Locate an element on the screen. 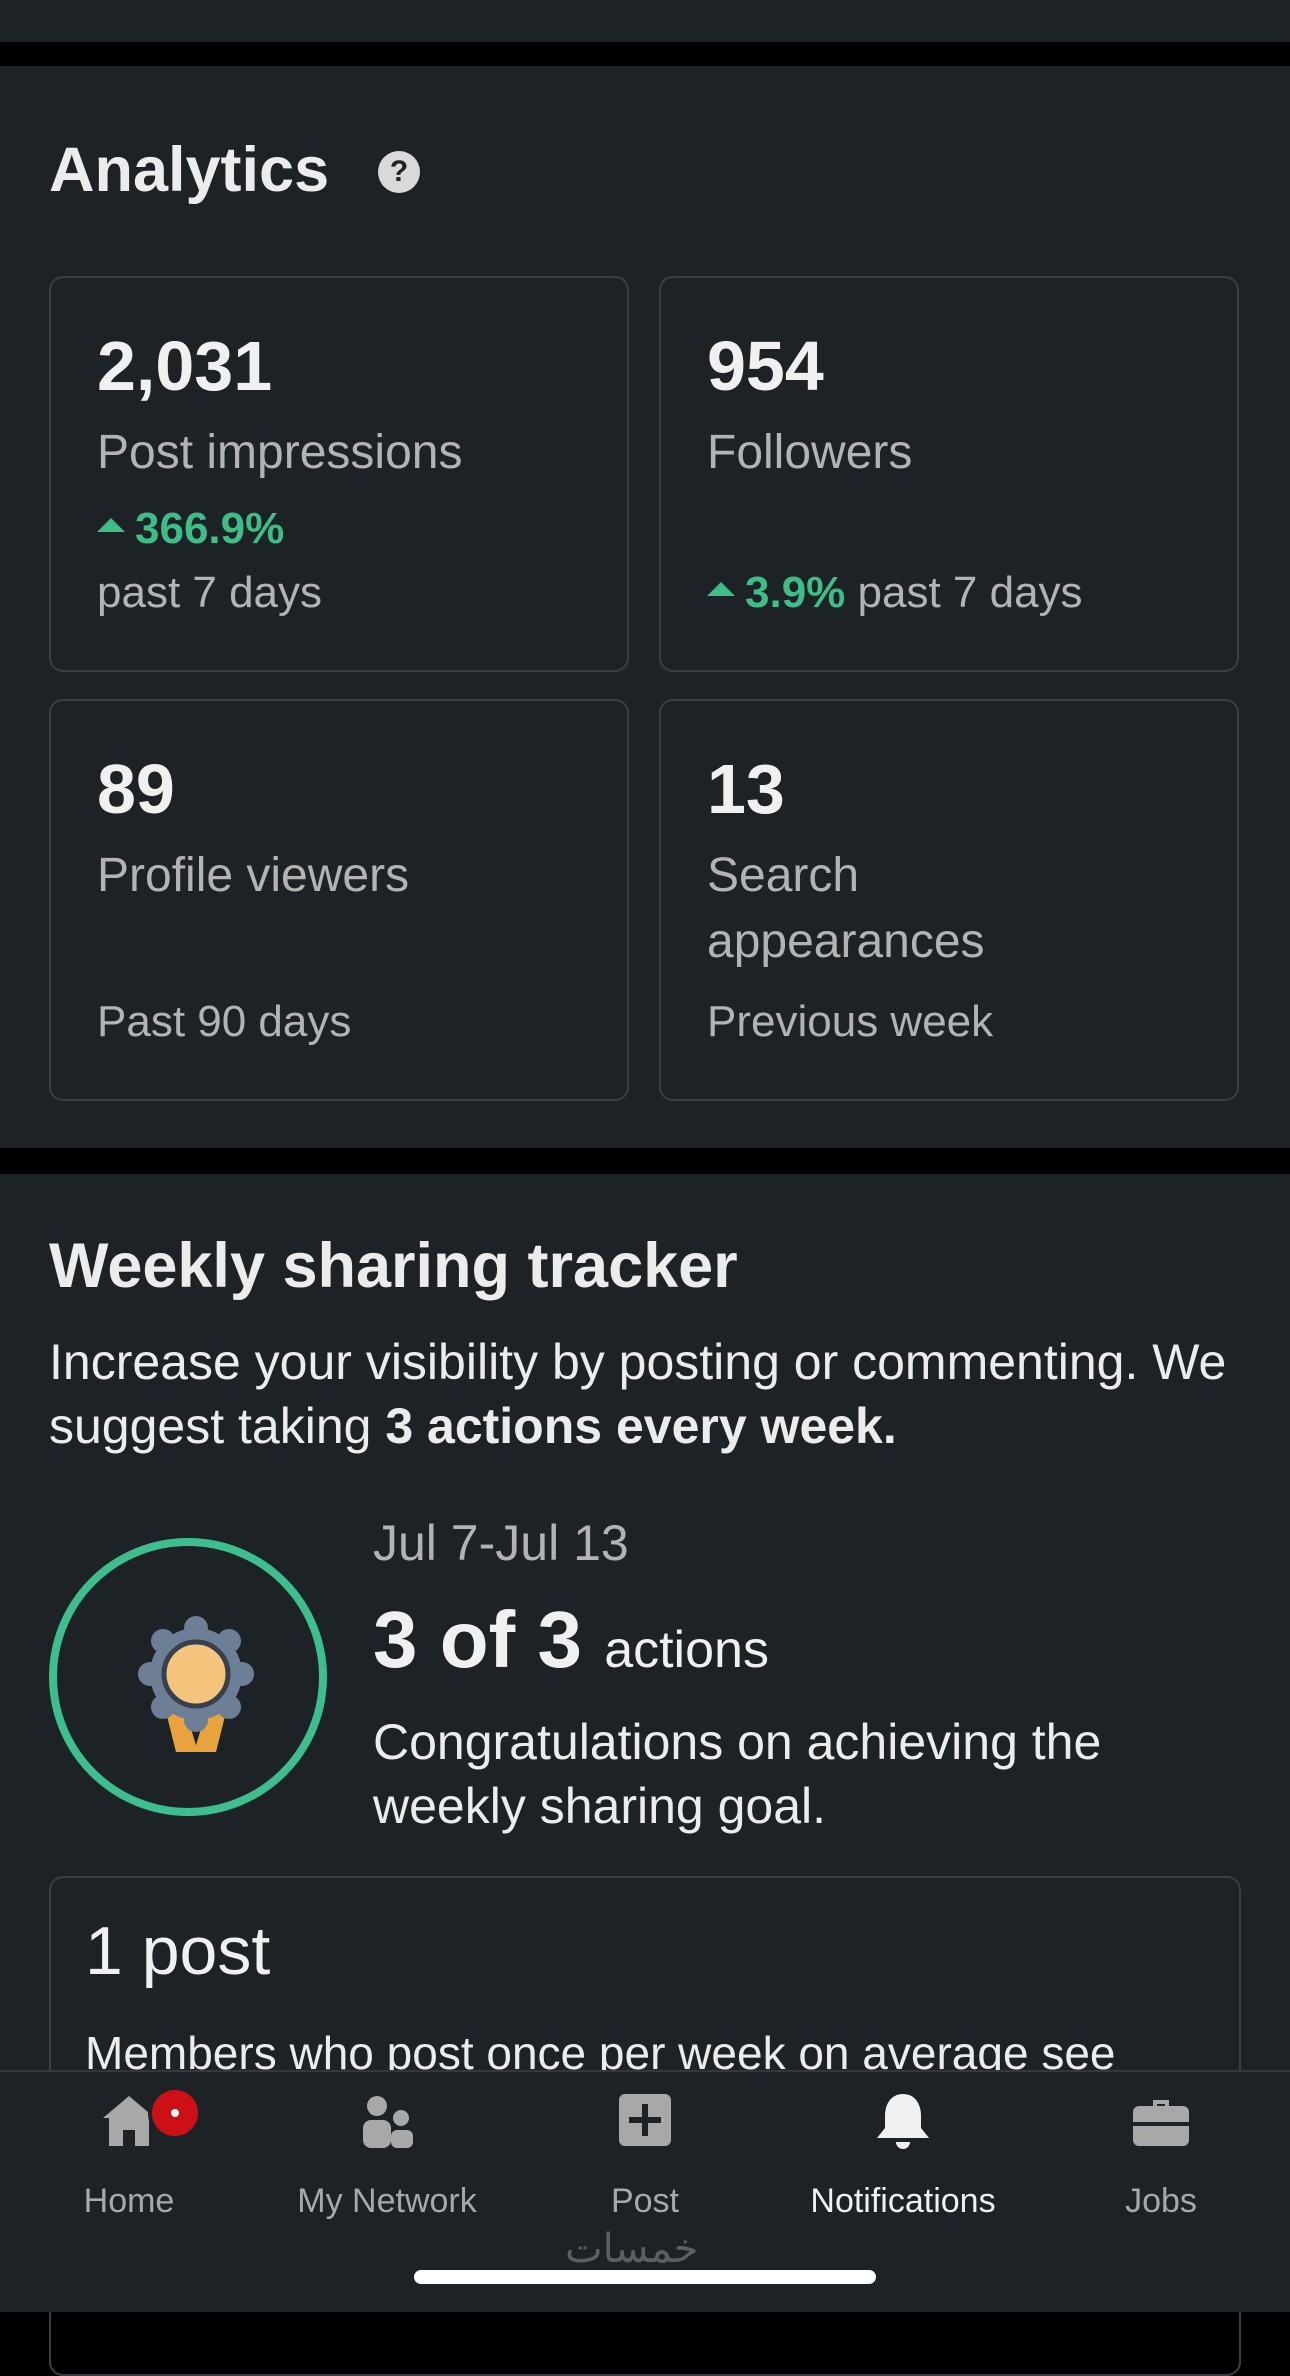 This screenshot has height=2376, width=1290. nav-notifications: Notifications is located at coordinates (903, 2156).